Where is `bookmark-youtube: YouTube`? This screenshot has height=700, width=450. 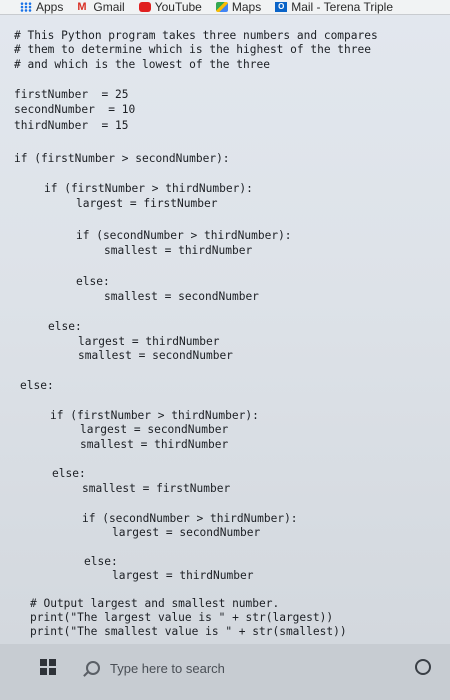 bookmark-youtube: YouTube is located at coordinates (170, 7).